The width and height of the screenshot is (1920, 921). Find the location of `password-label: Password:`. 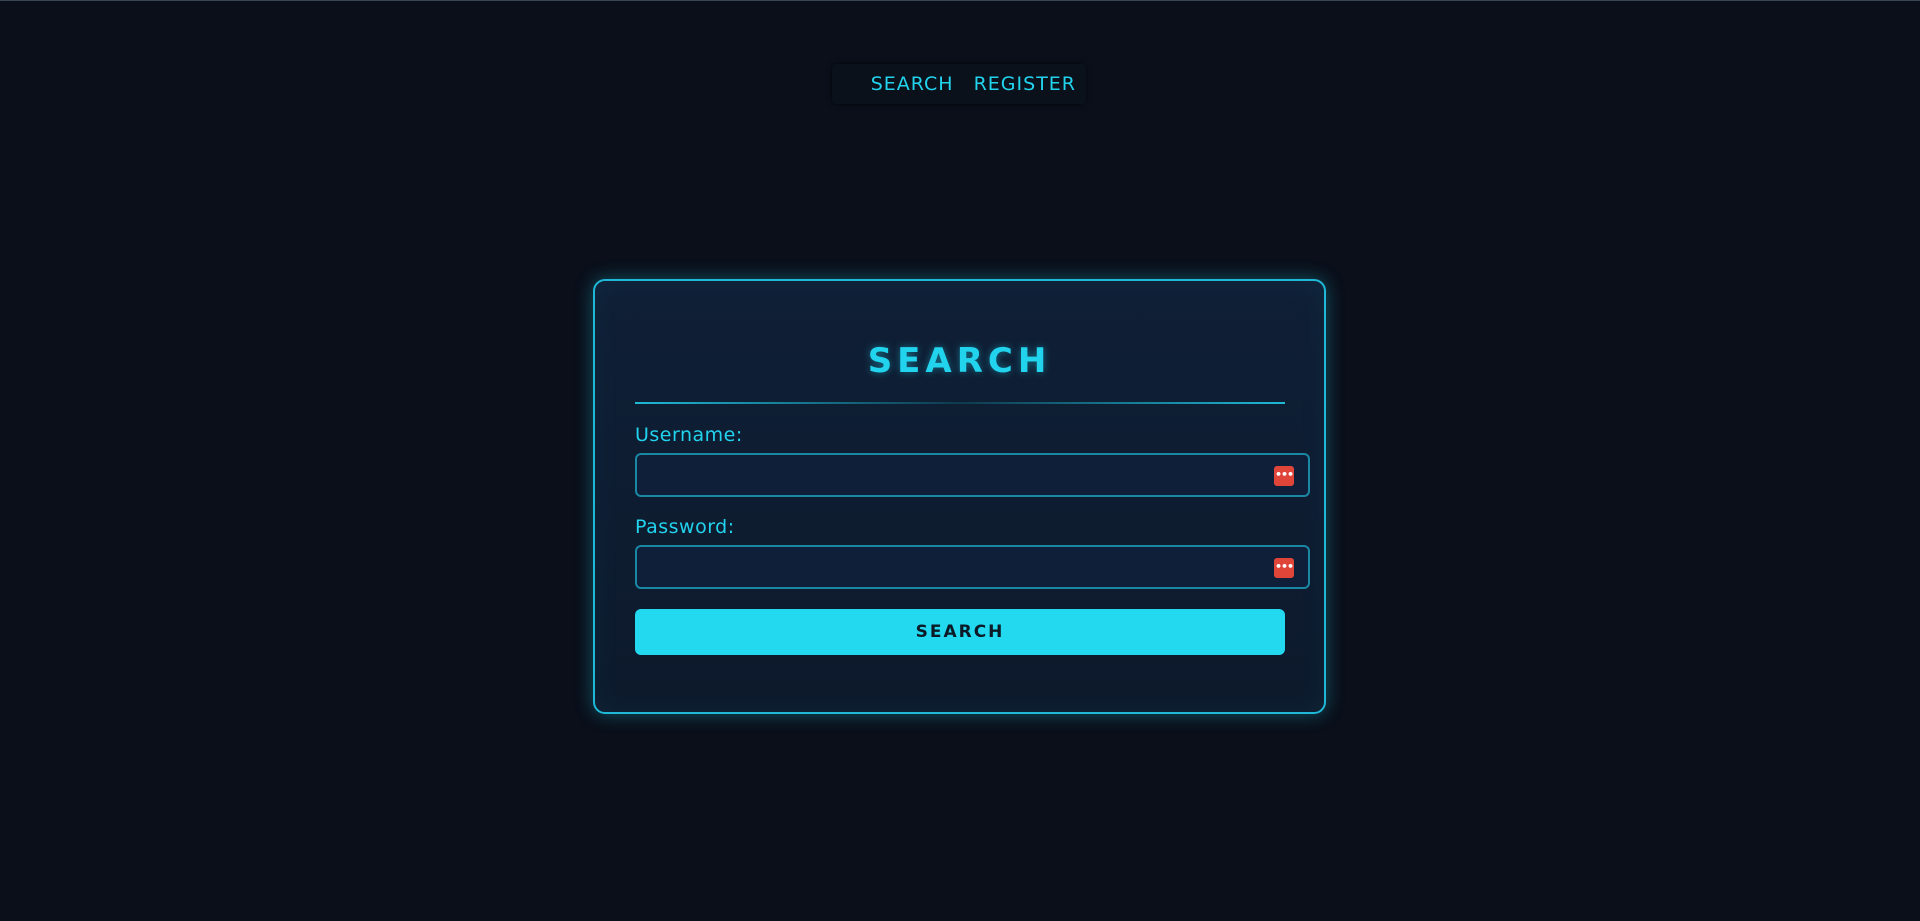

password-label: Password: is located at coordinates (685, 527).